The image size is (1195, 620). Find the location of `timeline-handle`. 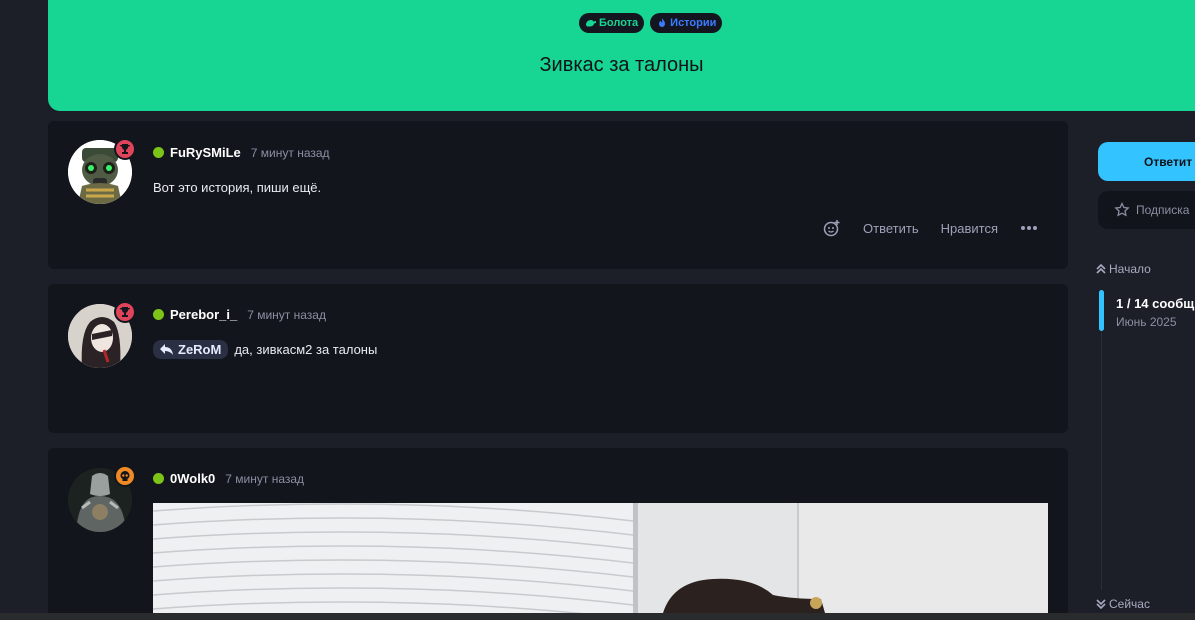

timeline-handle is located at coordinates (1101, 310).